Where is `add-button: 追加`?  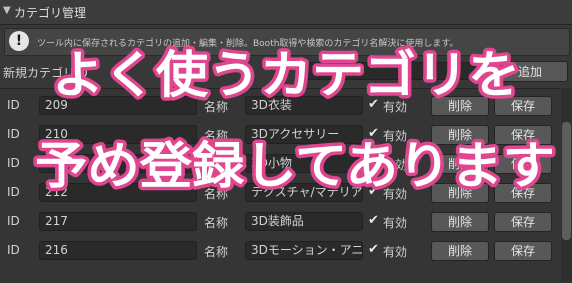 add-button: 追加 is located at coordinates (530, 71).